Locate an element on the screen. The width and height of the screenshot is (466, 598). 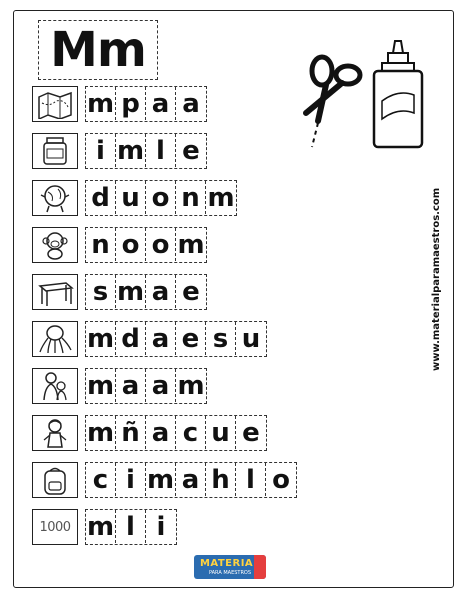
logo-main-text: MATERIAL is located at coordinates (230, 563).